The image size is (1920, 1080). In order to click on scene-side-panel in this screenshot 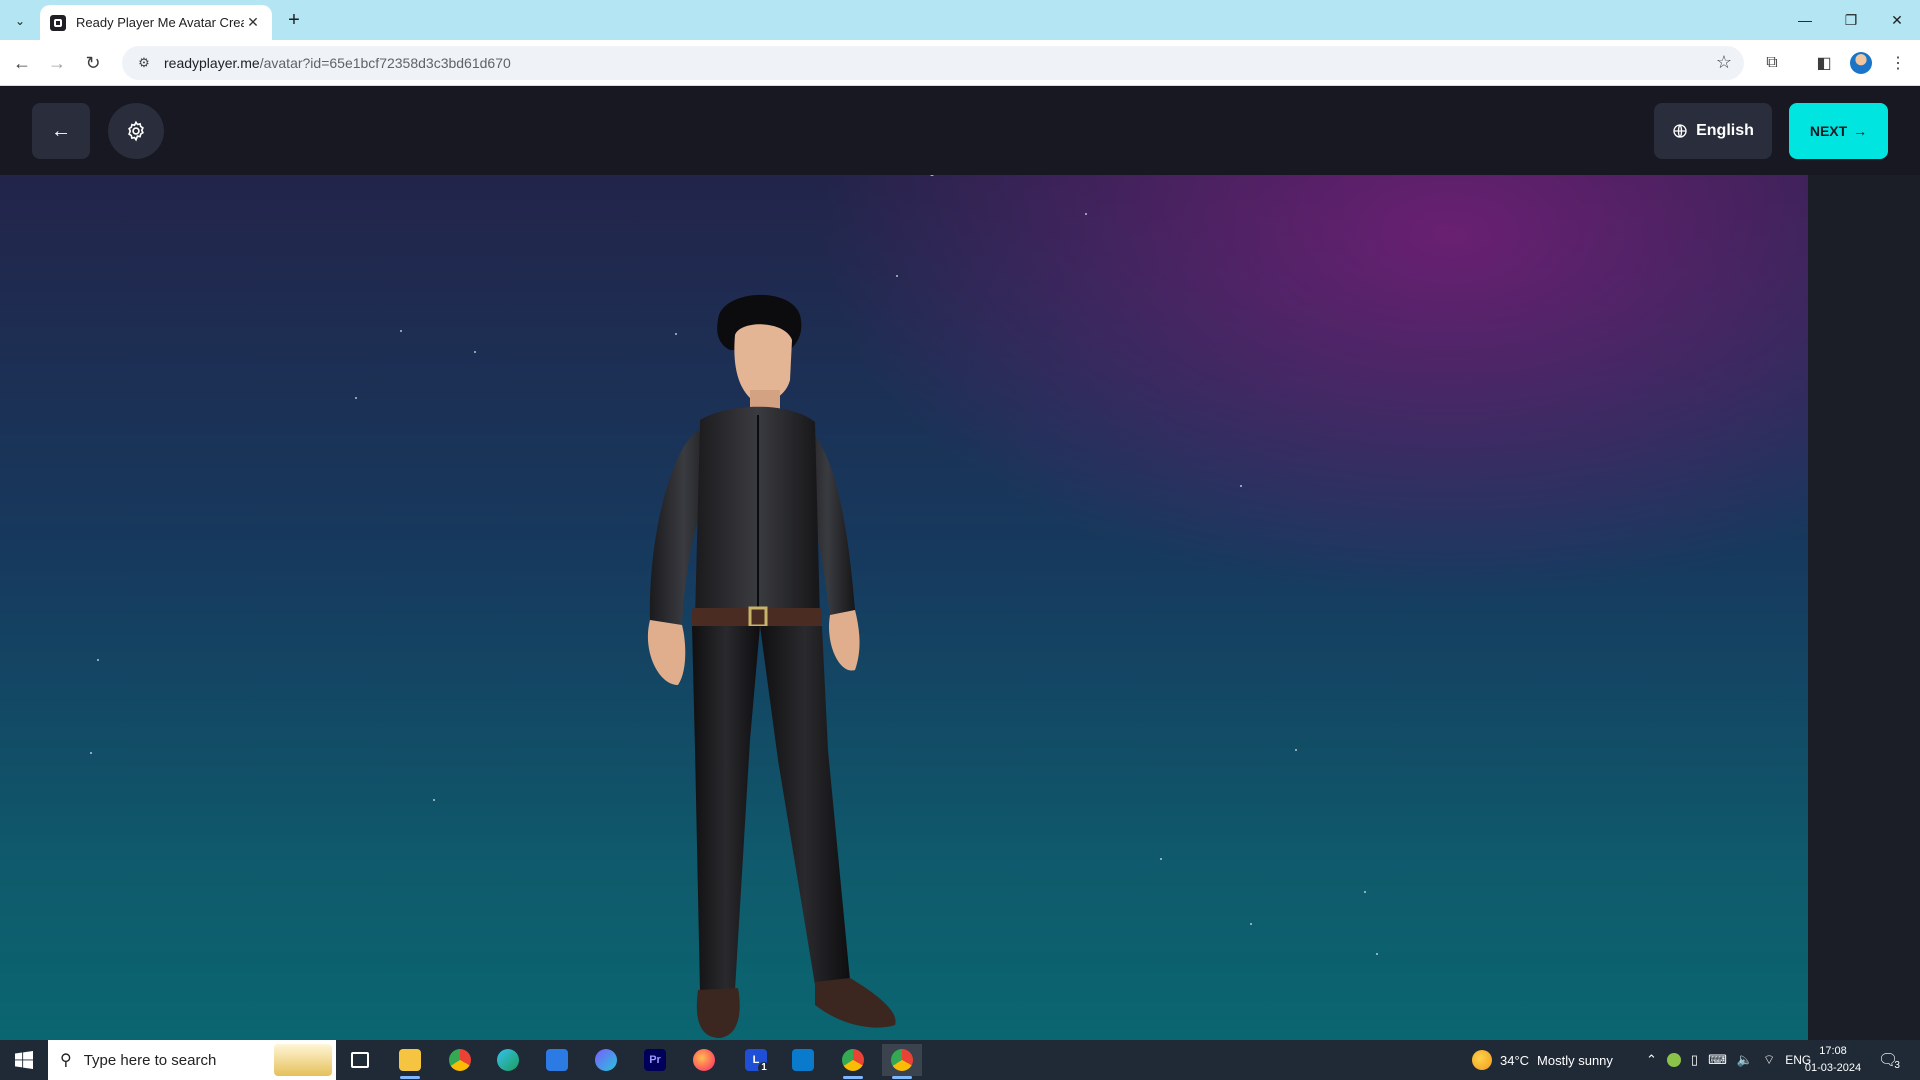, I will do `click(1864, 607)`.